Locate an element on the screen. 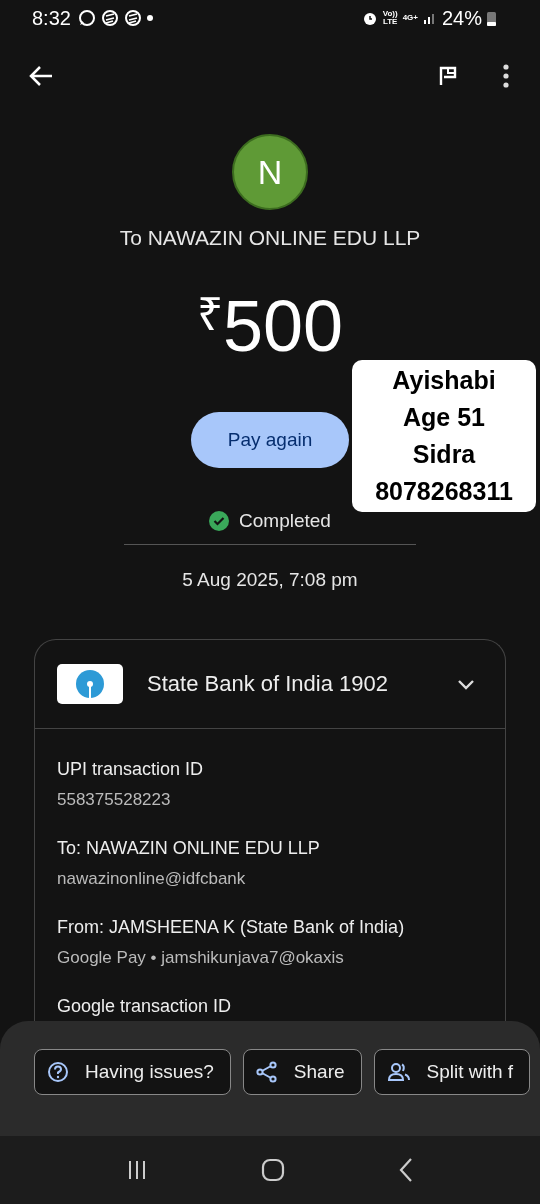 The width and height of the screenshot is (540, 1204). home-icon is located at coordinates (273, 1170).